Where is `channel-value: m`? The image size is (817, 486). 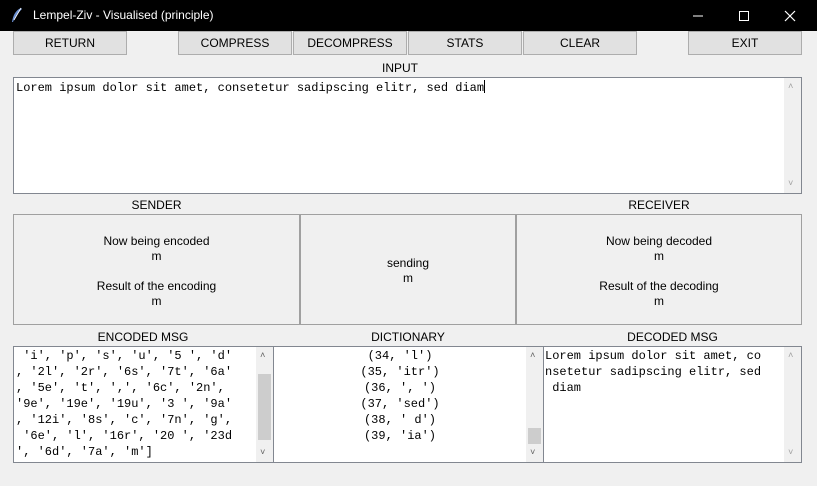 channel-value: m is located at coordinates (408, 278).